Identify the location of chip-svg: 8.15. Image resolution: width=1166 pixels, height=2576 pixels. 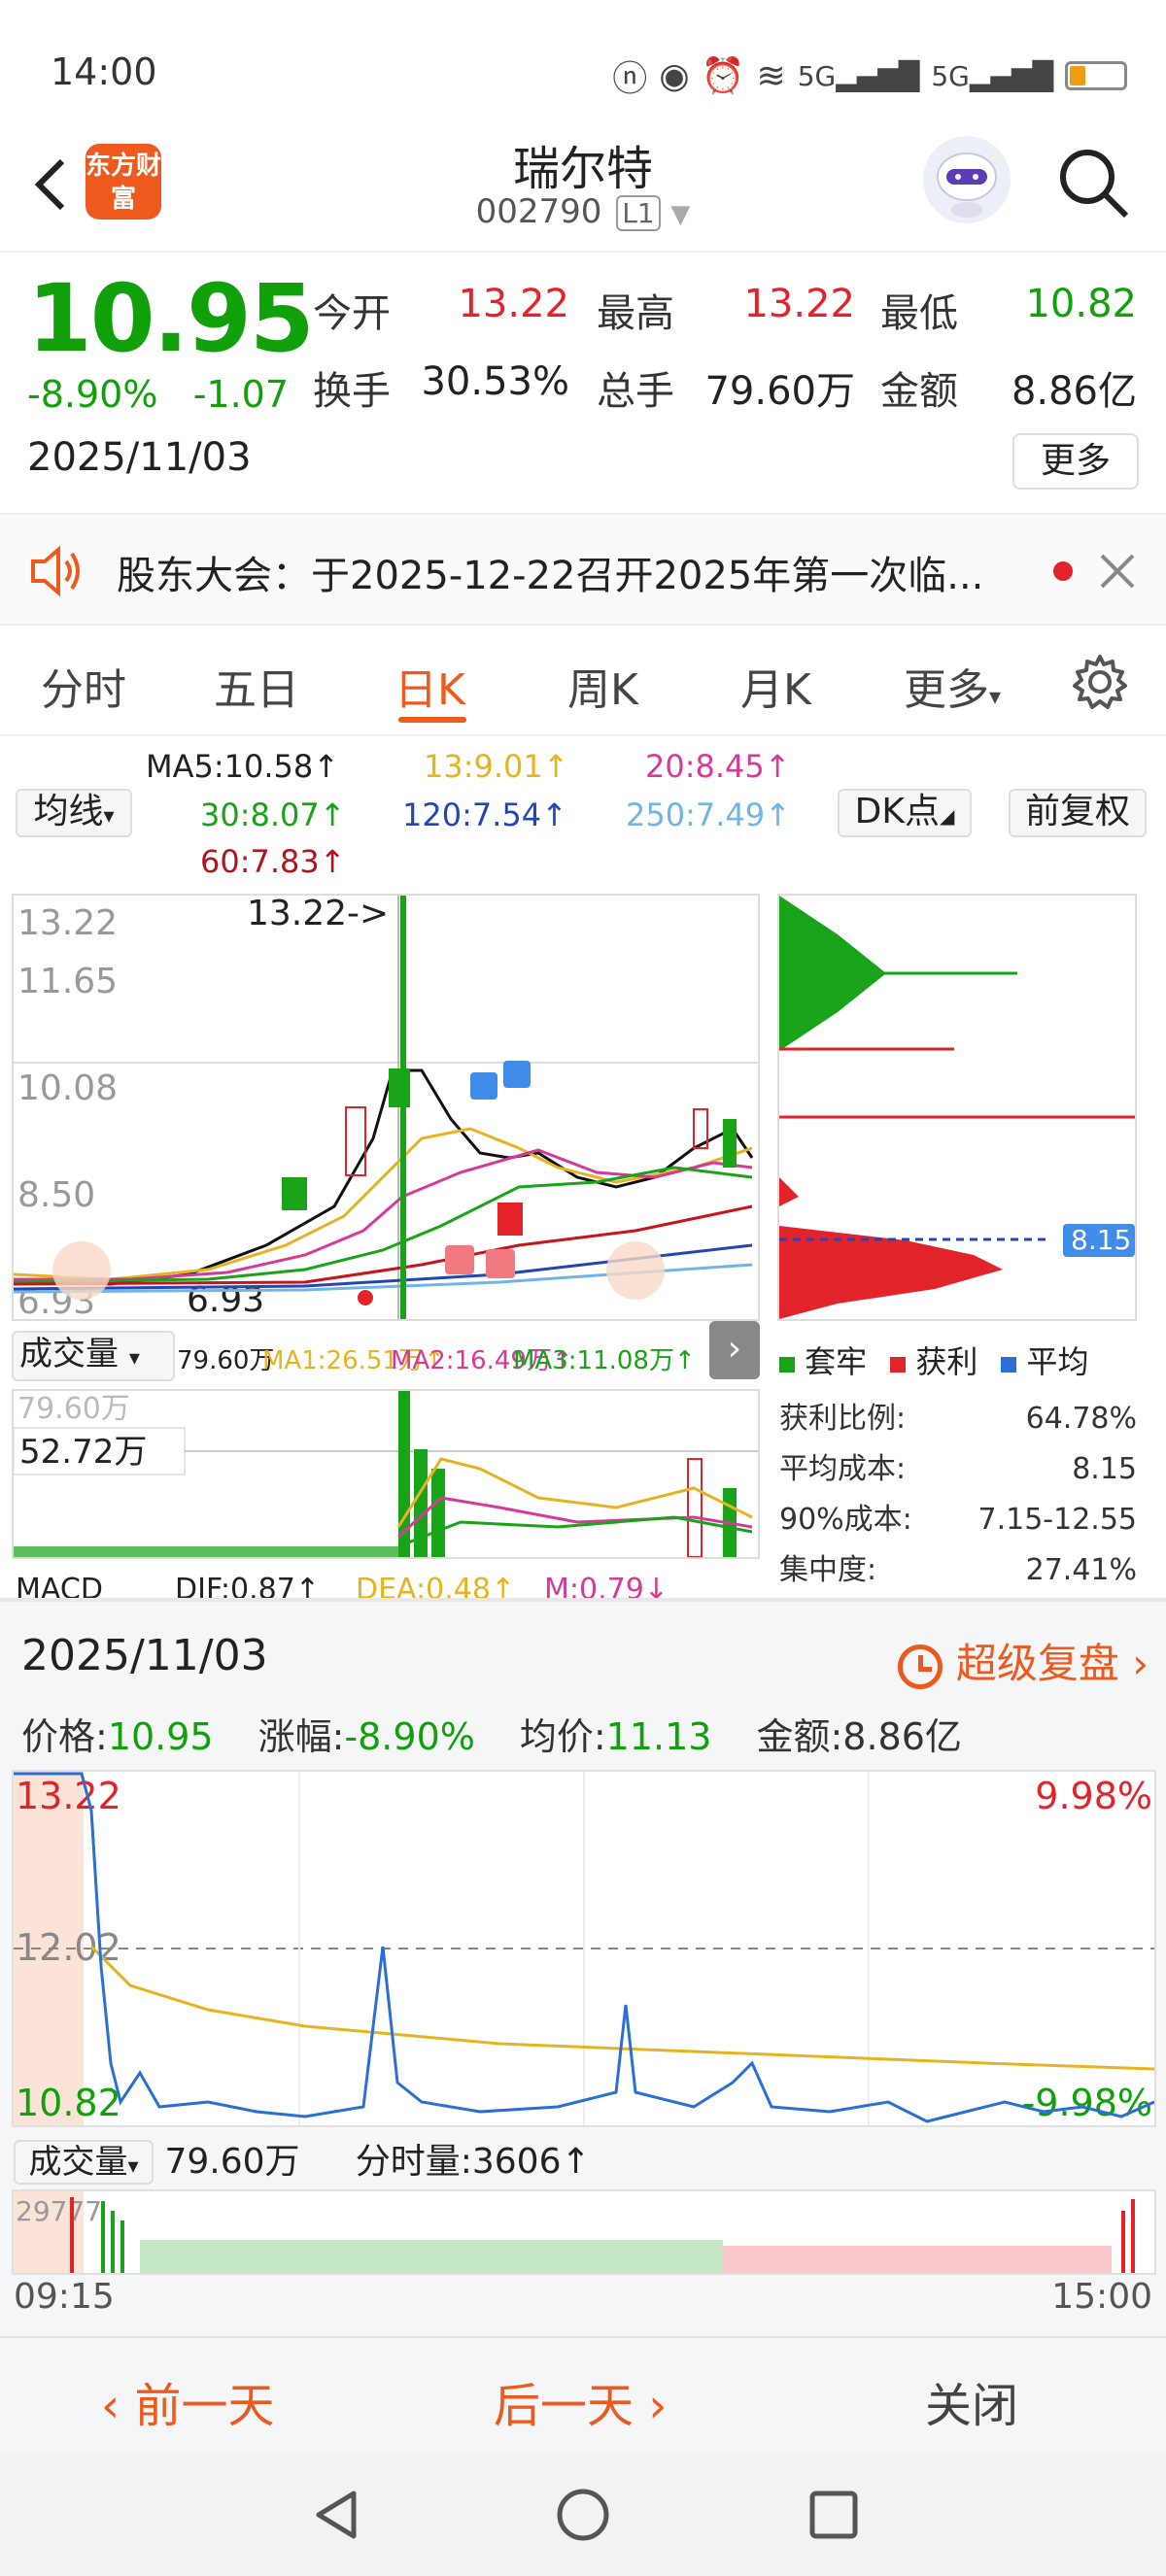
(957, 1107).